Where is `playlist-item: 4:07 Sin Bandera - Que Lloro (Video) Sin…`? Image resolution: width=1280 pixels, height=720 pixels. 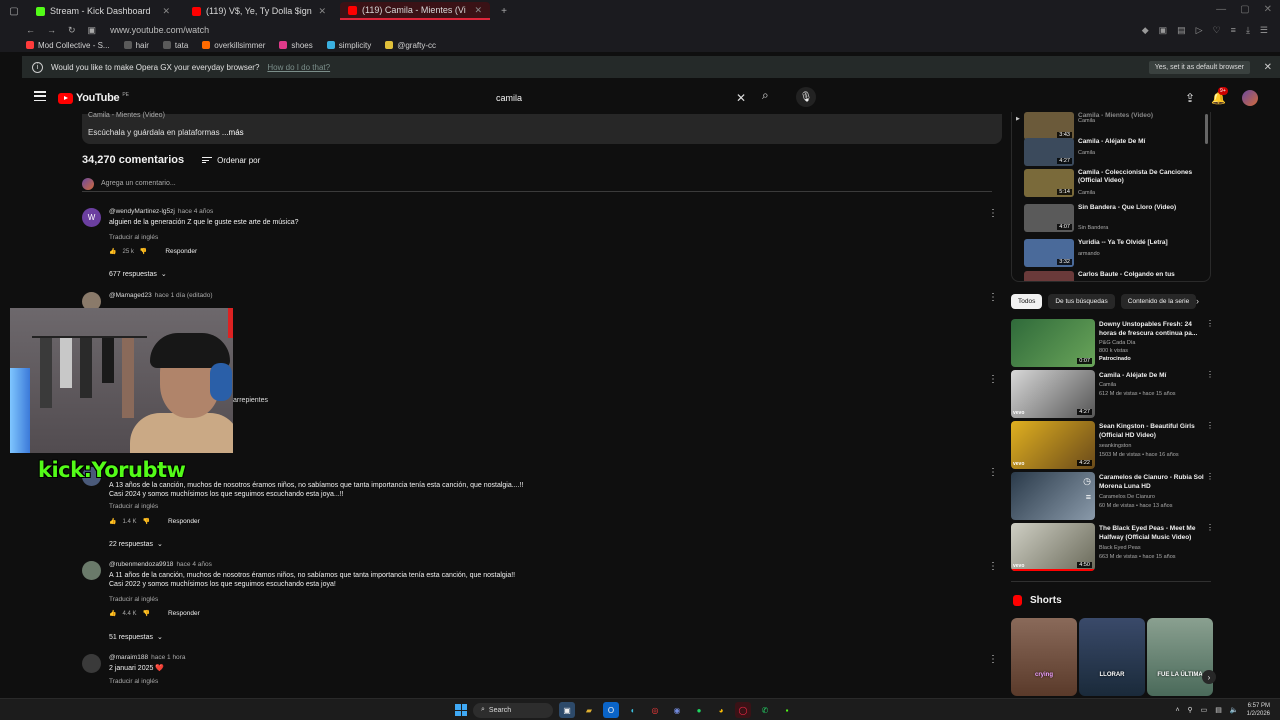
playlist-item: 4:07 Sin Bandera - Que Lloro (Video) Sin… is located at coordinates (1114, 220).